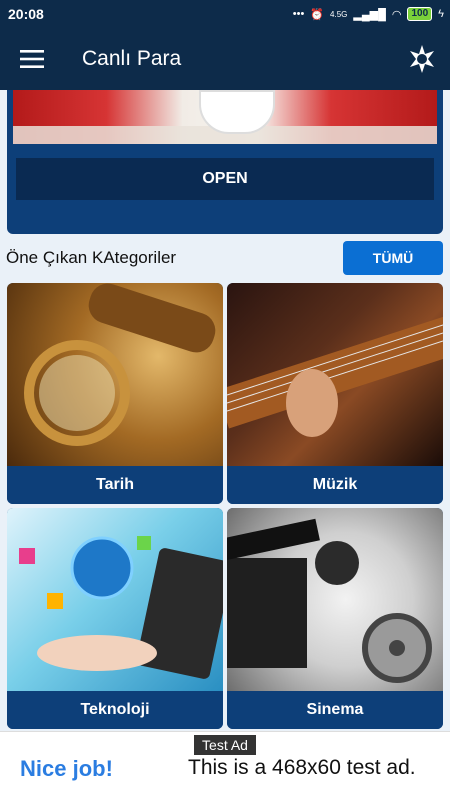 The image size is (450, 801). What do you see at coordinates (335, 374) in the screenshot?
I see `music-image` at bounding box center [335, 374].